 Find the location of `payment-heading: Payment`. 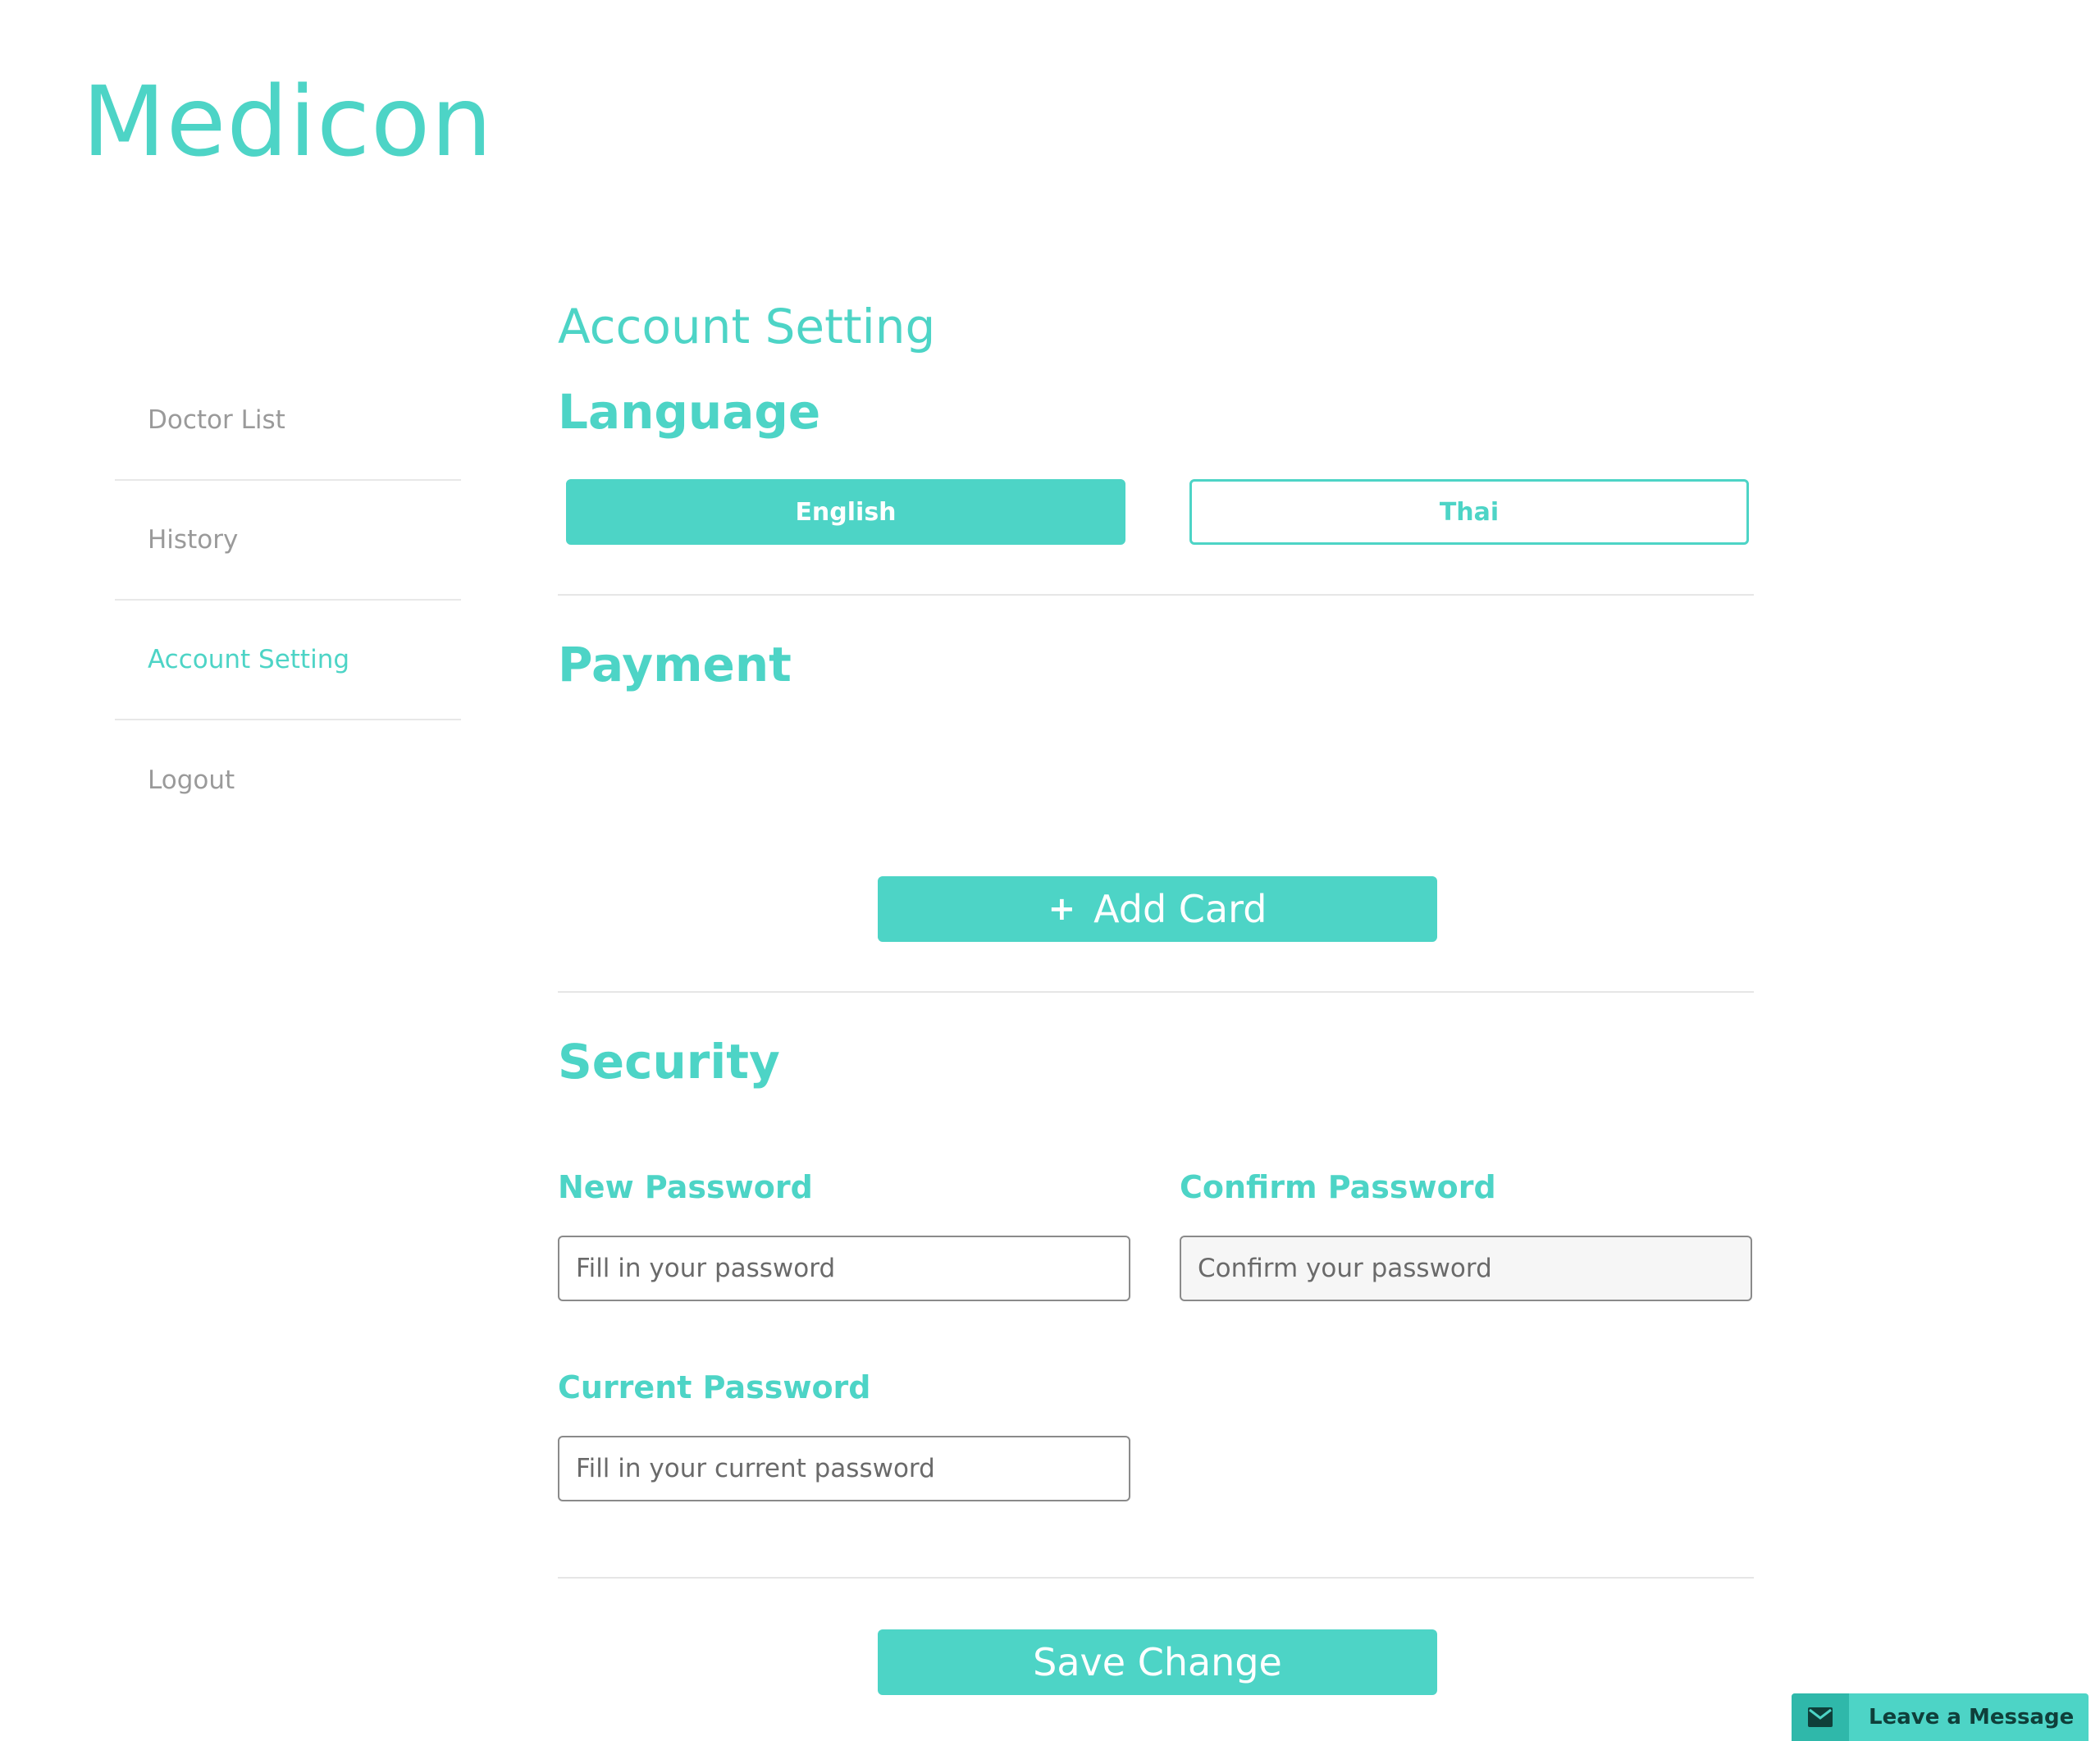

payment-heading: Payment is located at coordinates (675, 664).